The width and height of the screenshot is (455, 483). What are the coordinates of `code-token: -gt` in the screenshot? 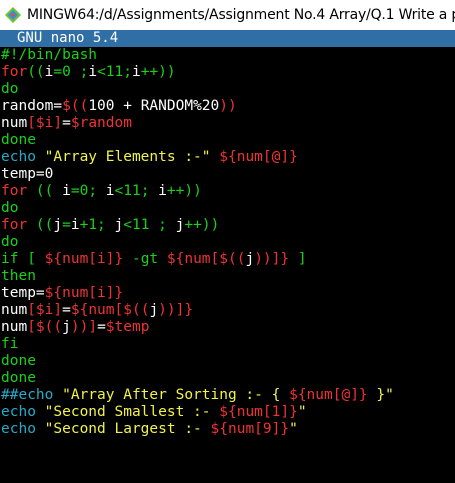 It's located at (145, 259).